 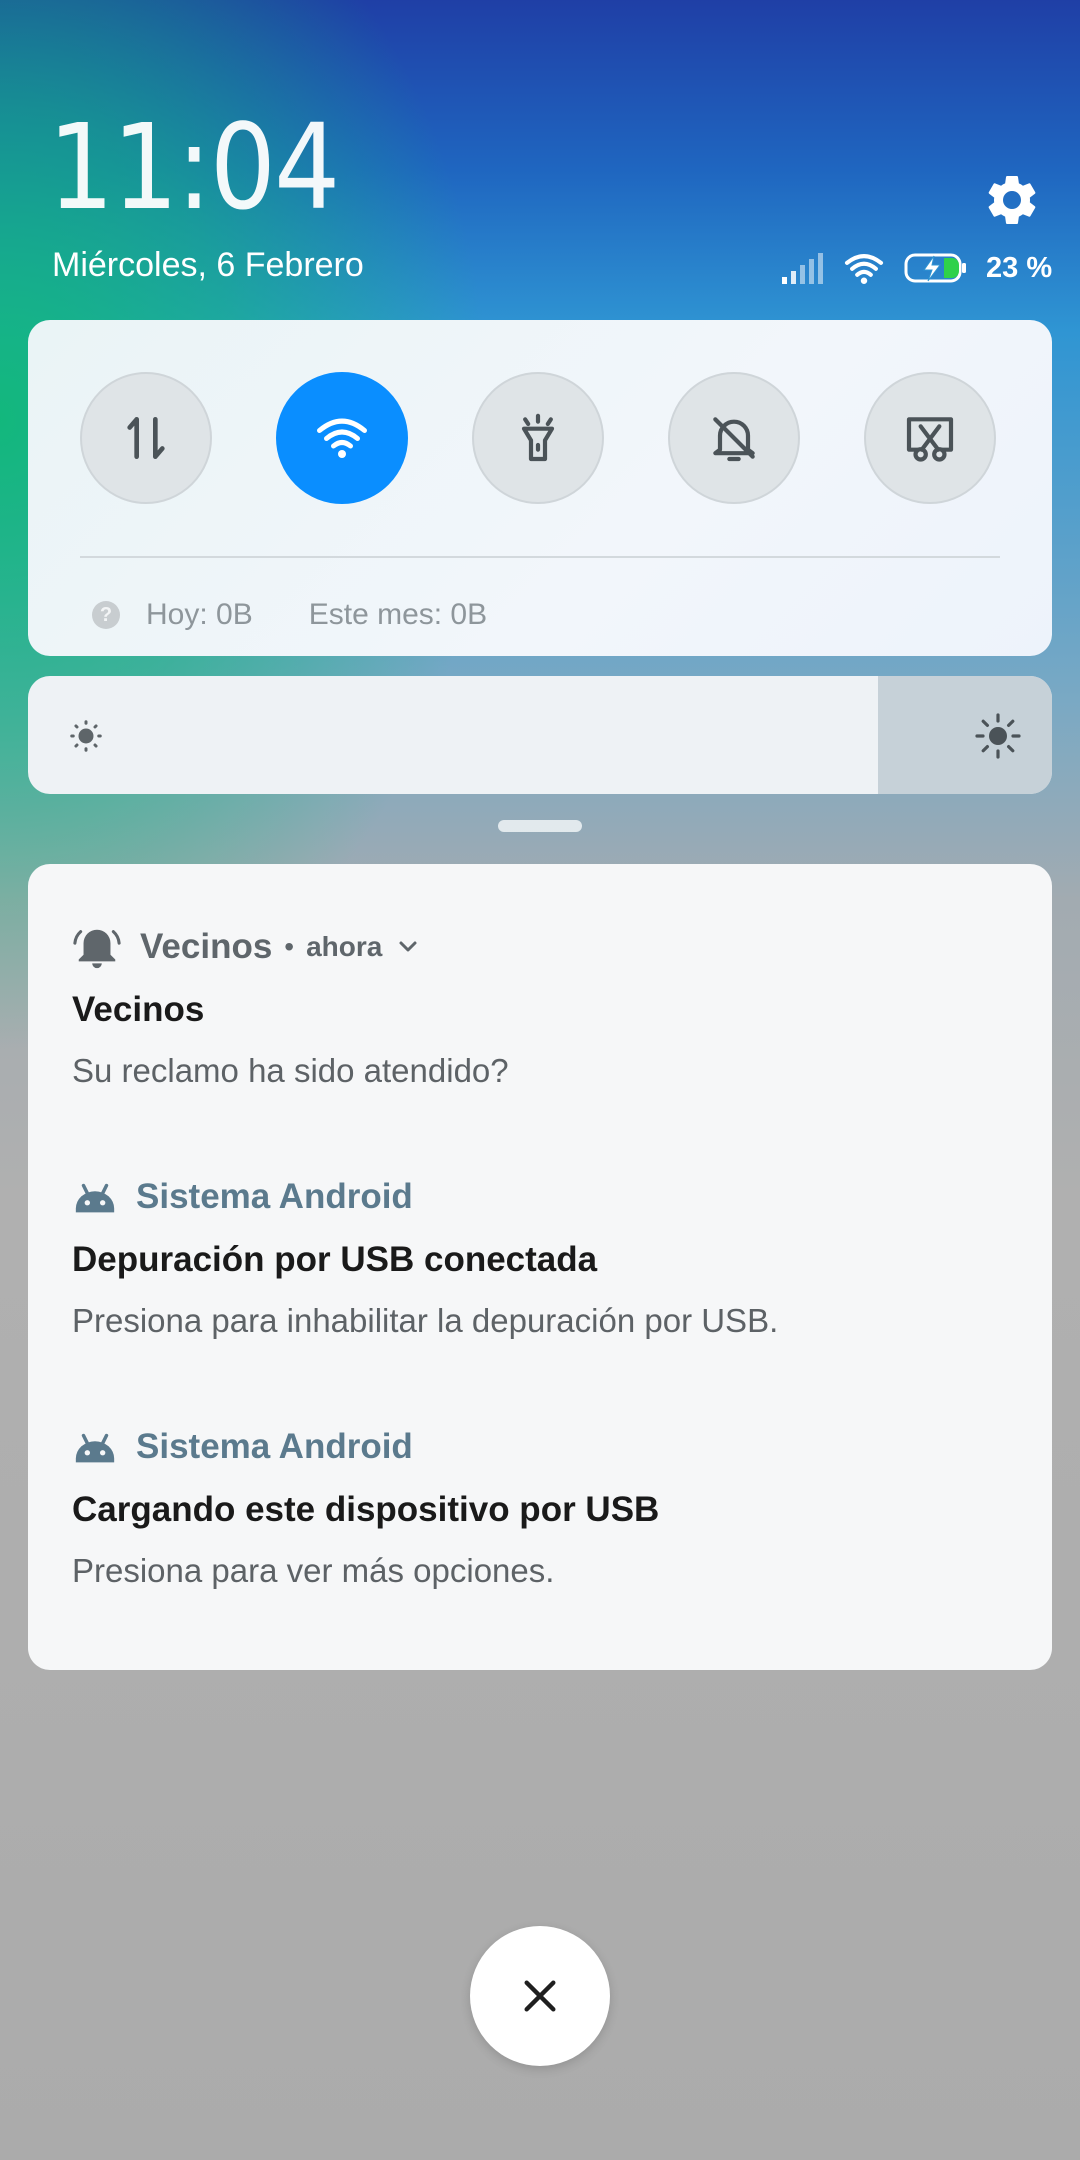 I want to click on mobile-data-icon, so click(x=146, y=438).